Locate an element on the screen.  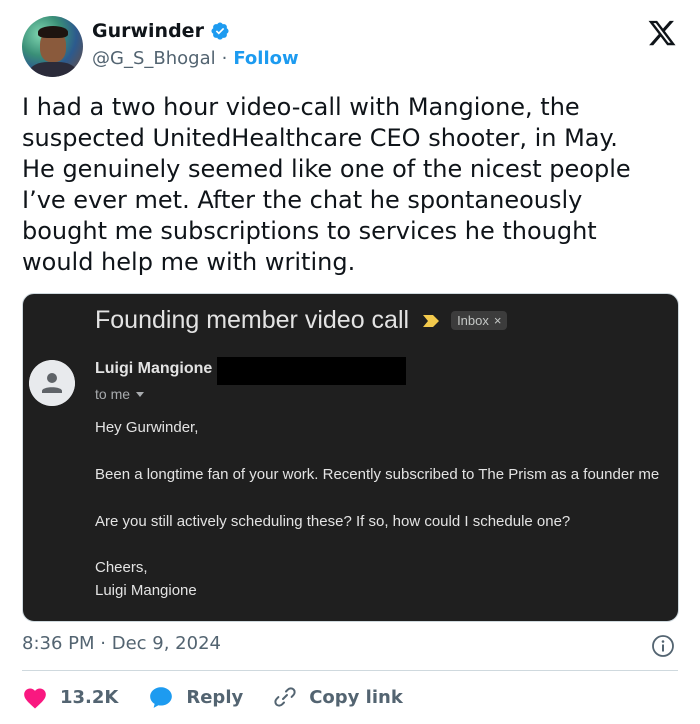
email-subject-row: Founding member video call Inbox × is located at coordinates (301, 320).